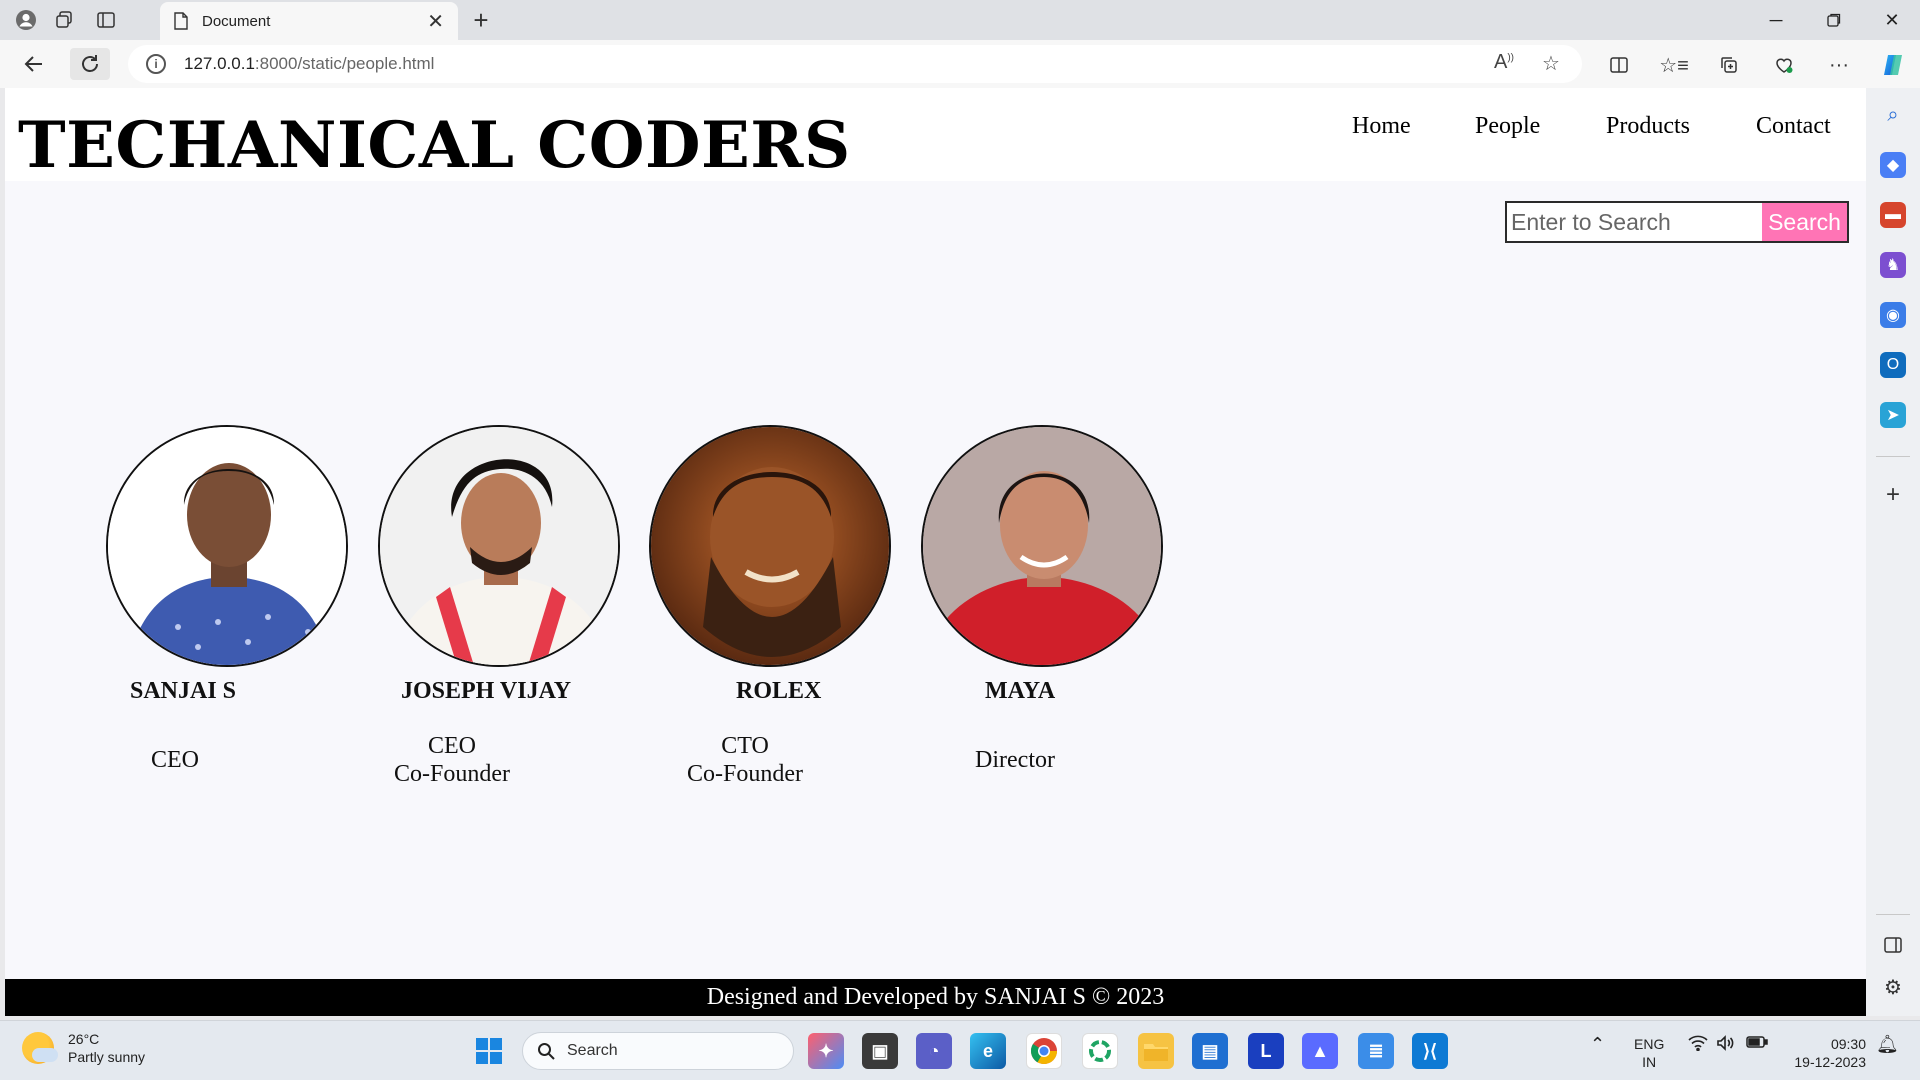 This screenshot has width=1920, height=1080. Describe the element at coordinates (26, 20) in the screenshot. I see `profile-icon` at that location.